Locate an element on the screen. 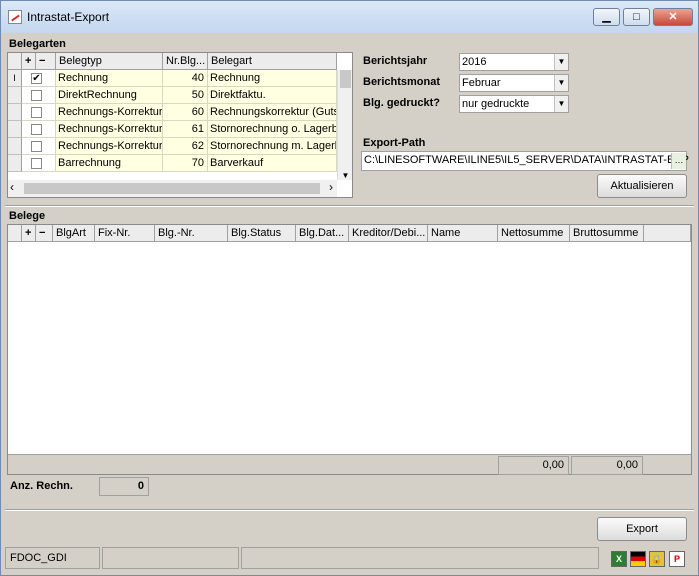 The width and height of the screenshot is (699, 576). pdf-icon: P is located at coordinates (677, 559).